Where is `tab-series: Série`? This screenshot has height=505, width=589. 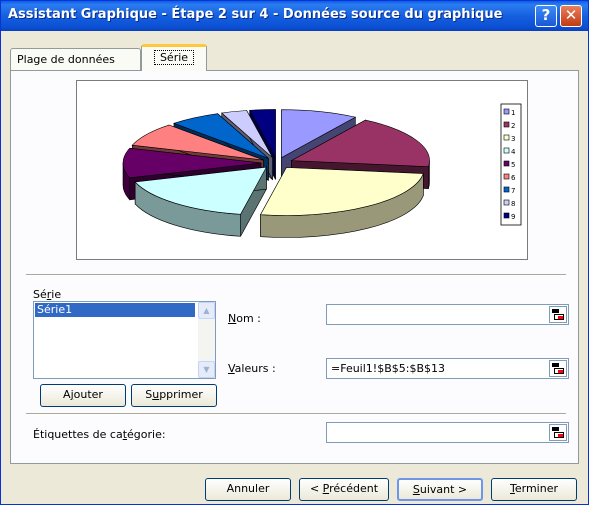 tab-series: Série is located at coordinates (174, 57).